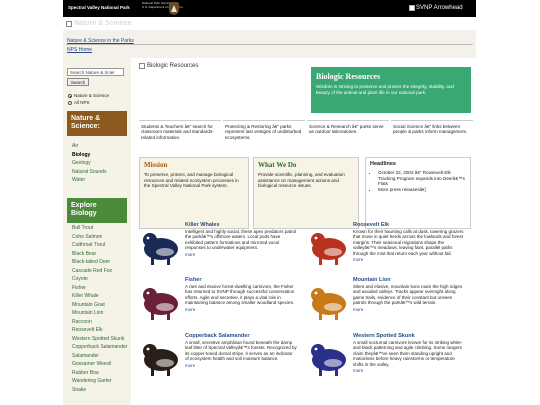 This screenshot has width=540, height=405. Describe the element at coordinates (99, 339) in the screenshot. I see `sidebar-item-biology-species: Western Spotted Skunk` at that location.